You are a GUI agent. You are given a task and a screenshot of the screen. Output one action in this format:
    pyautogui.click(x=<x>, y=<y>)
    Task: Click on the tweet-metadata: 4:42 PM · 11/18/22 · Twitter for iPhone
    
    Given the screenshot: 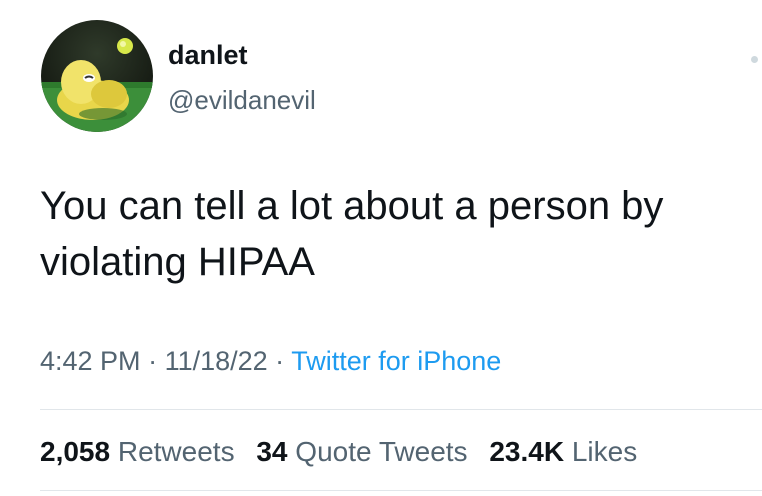 What is the action you would take?
    pyautogui.click(x=270, y=361)
    